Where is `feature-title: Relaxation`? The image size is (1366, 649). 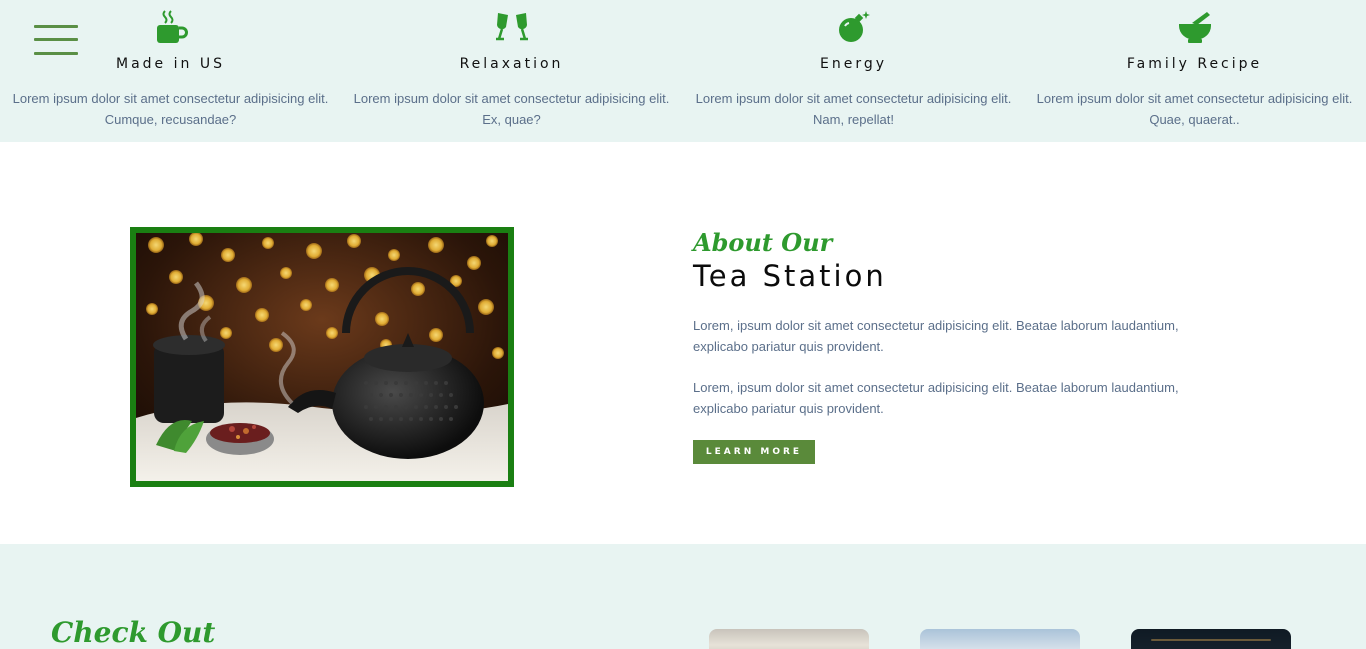 feature-title: Relaxation is located at coordinates (511, 64).